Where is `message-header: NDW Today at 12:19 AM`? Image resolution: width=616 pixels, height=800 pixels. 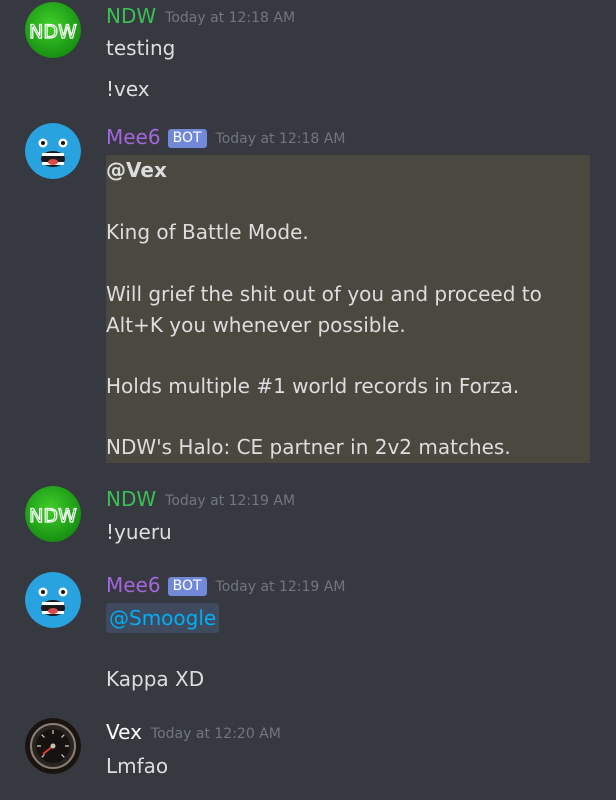 message-header: NDW Today at 12:19 AM is located at coordinates (200, 499).